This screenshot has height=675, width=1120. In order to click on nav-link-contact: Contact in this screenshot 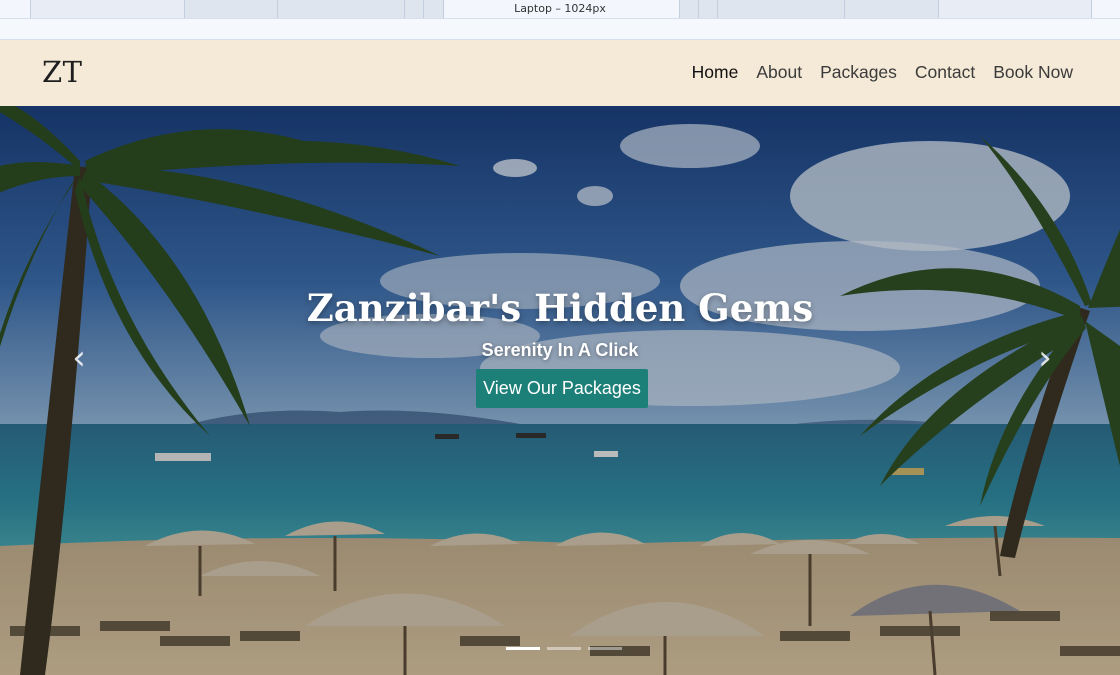, I will do `click(945, 72)`.